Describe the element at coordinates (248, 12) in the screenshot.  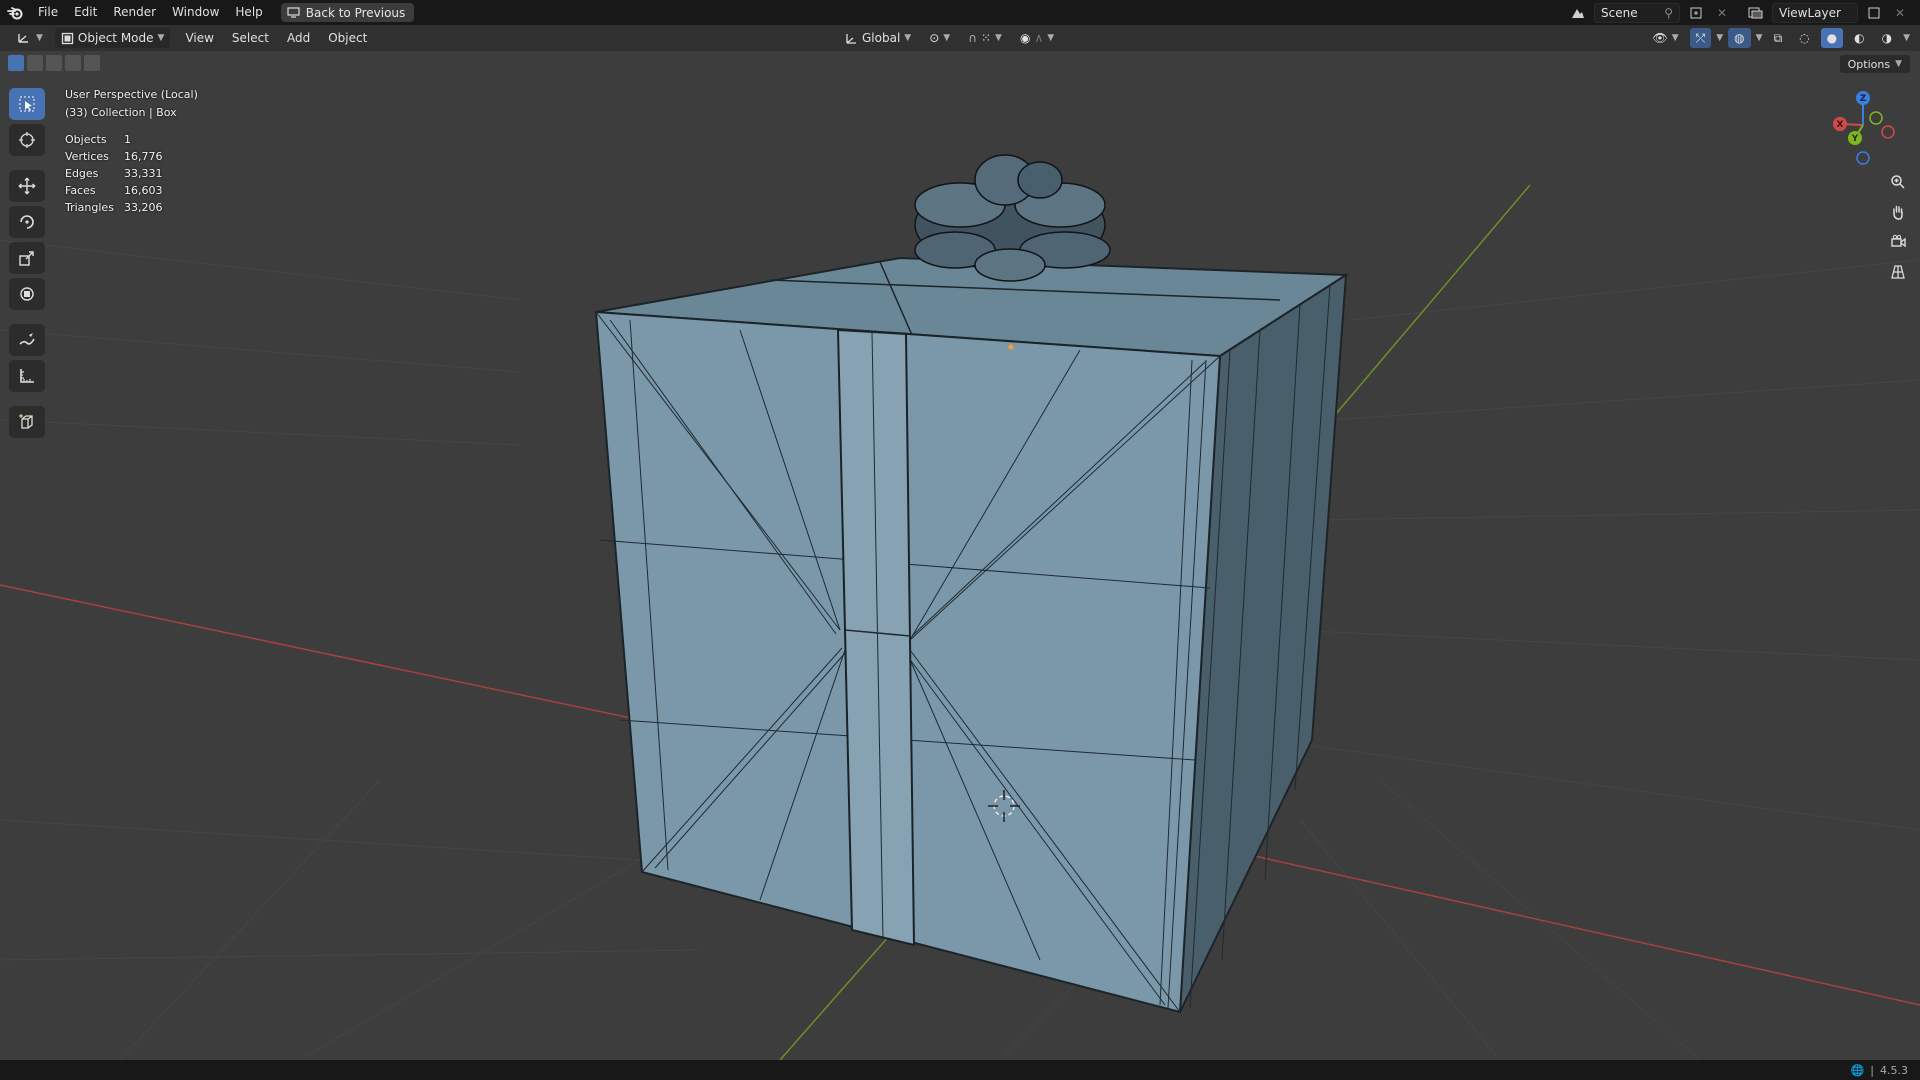
I see `menu-help: Help` at that location.